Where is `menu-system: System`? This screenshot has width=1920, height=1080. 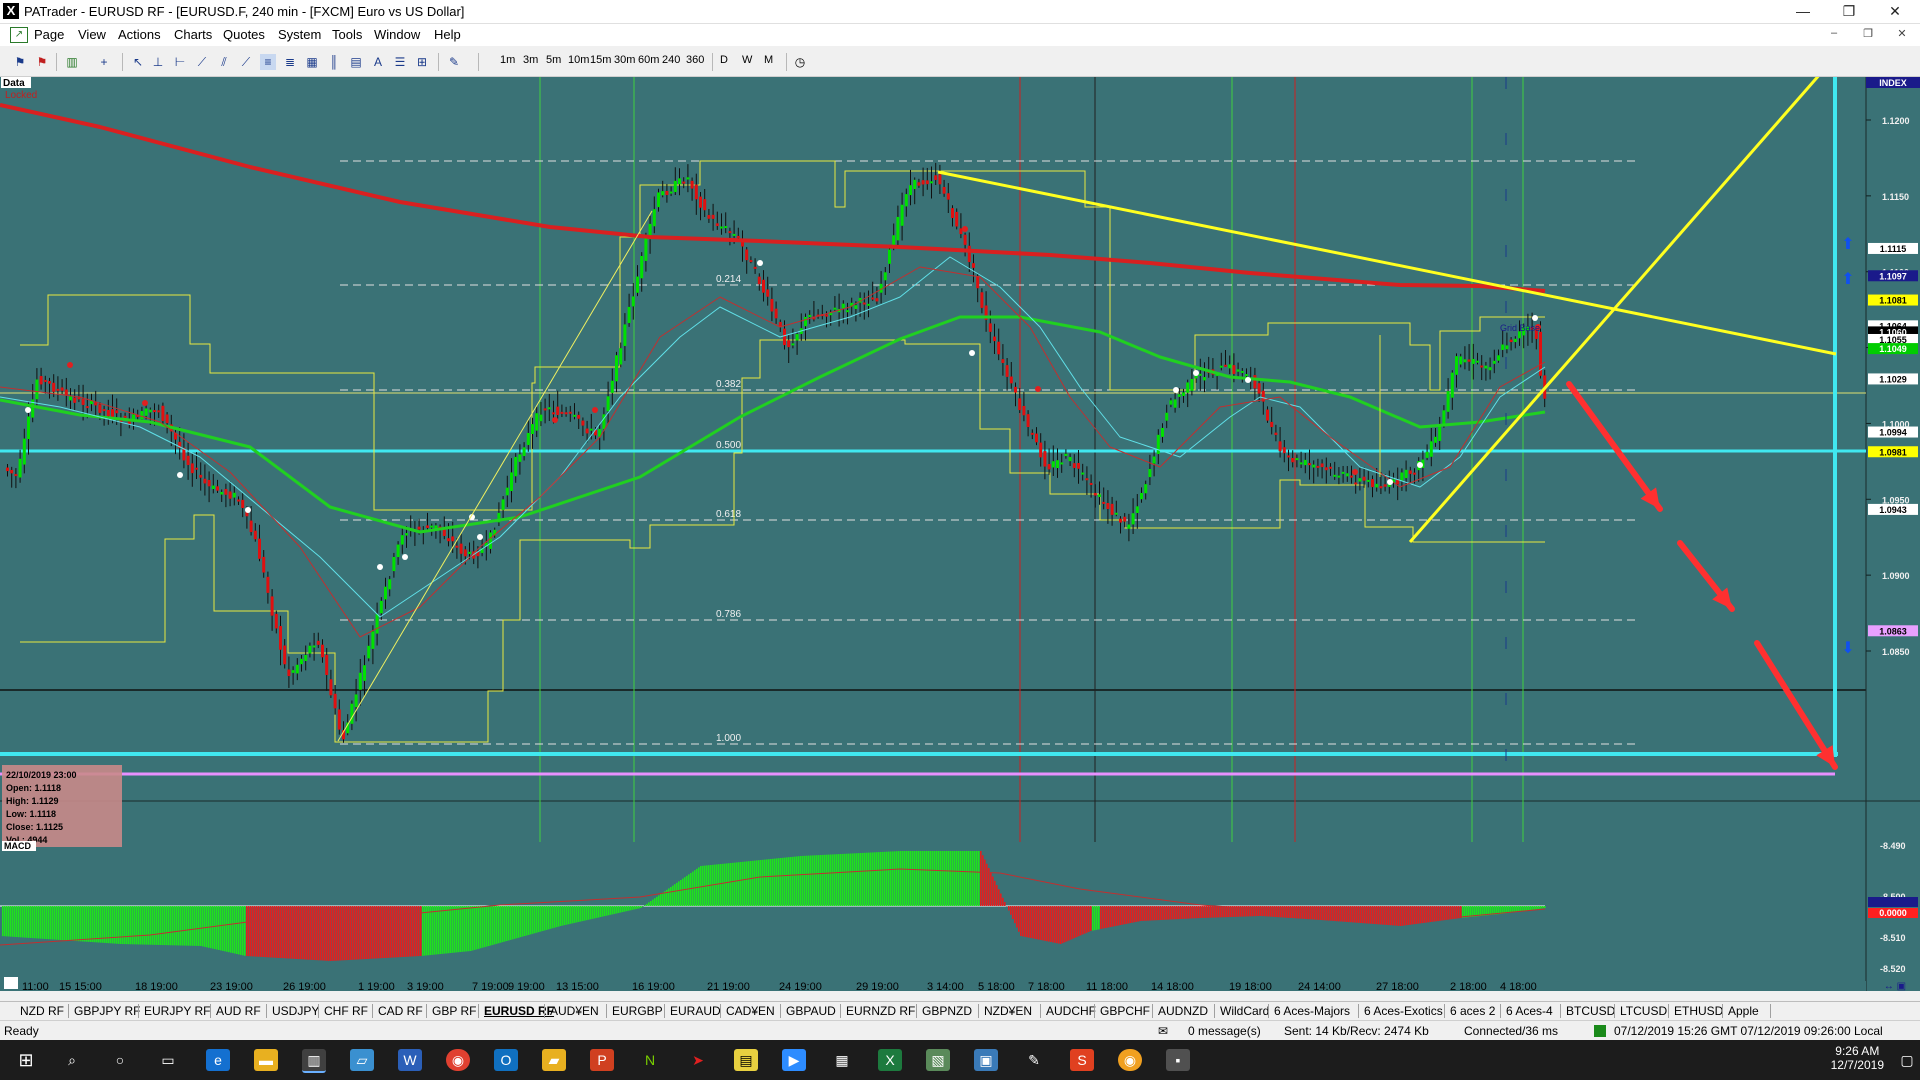 menu-system: System is located at coordinates (299, 34).